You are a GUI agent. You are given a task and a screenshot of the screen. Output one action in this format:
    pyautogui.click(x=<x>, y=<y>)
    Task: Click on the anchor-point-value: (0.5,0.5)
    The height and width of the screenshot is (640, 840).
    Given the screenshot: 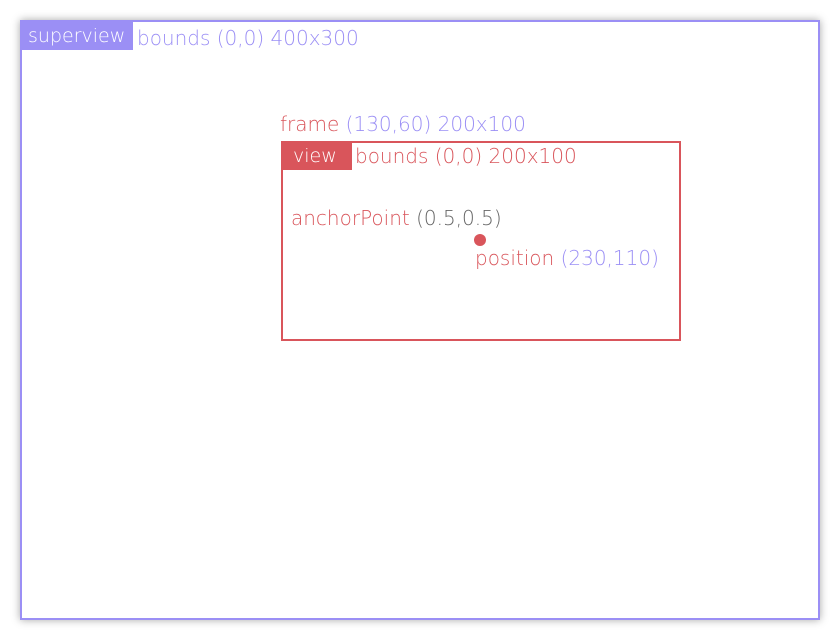 What is the action you would take?
    pyautogui.click(x=459, y=218)
    